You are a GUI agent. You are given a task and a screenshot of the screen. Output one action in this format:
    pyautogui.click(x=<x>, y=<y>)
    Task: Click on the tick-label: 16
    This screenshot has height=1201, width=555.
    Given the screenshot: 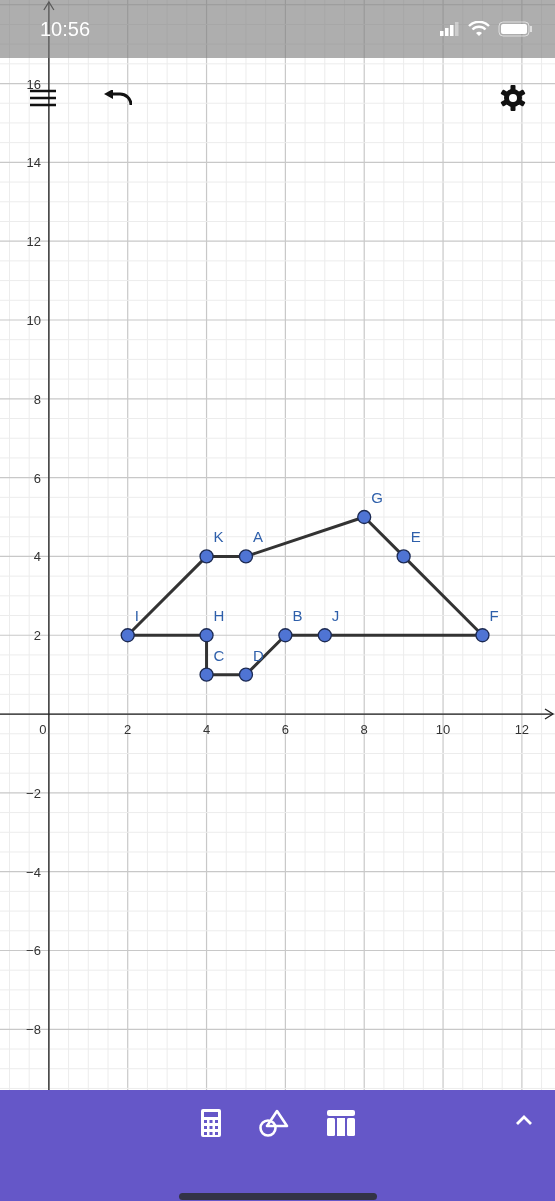 What is the action you would take?
    pyautogui.click(x=33, y=84)
    